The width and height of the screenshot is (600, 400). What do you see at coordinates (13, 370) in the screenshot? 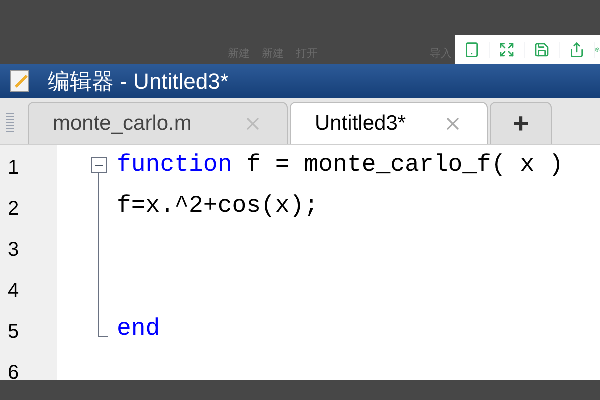
I see `line-number: 6` at bounding box center [13, 370].